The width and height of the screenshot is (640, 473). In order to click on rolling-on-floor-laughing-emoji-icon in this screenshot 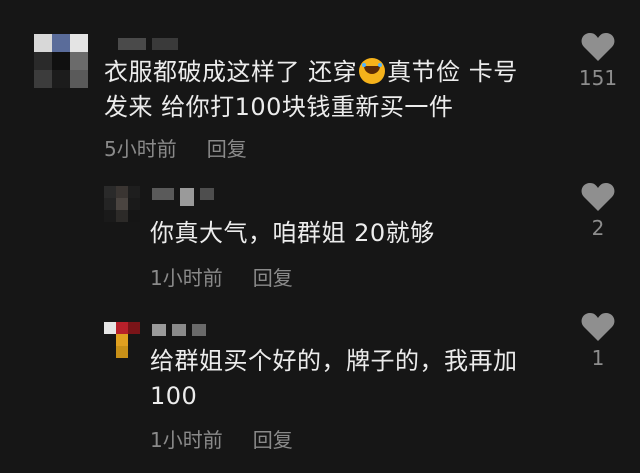, I will do `click(372, 71)`.